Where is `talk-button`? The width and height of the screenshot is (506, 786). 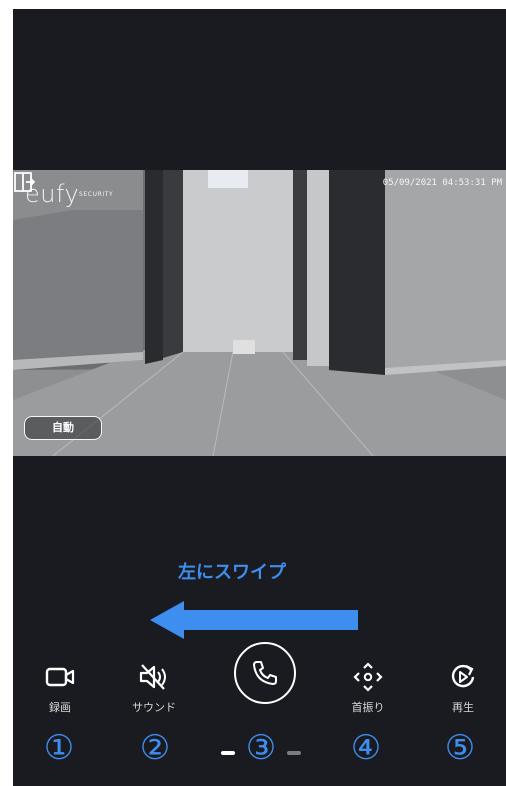 talk-button is located at coordinates (265, 673).